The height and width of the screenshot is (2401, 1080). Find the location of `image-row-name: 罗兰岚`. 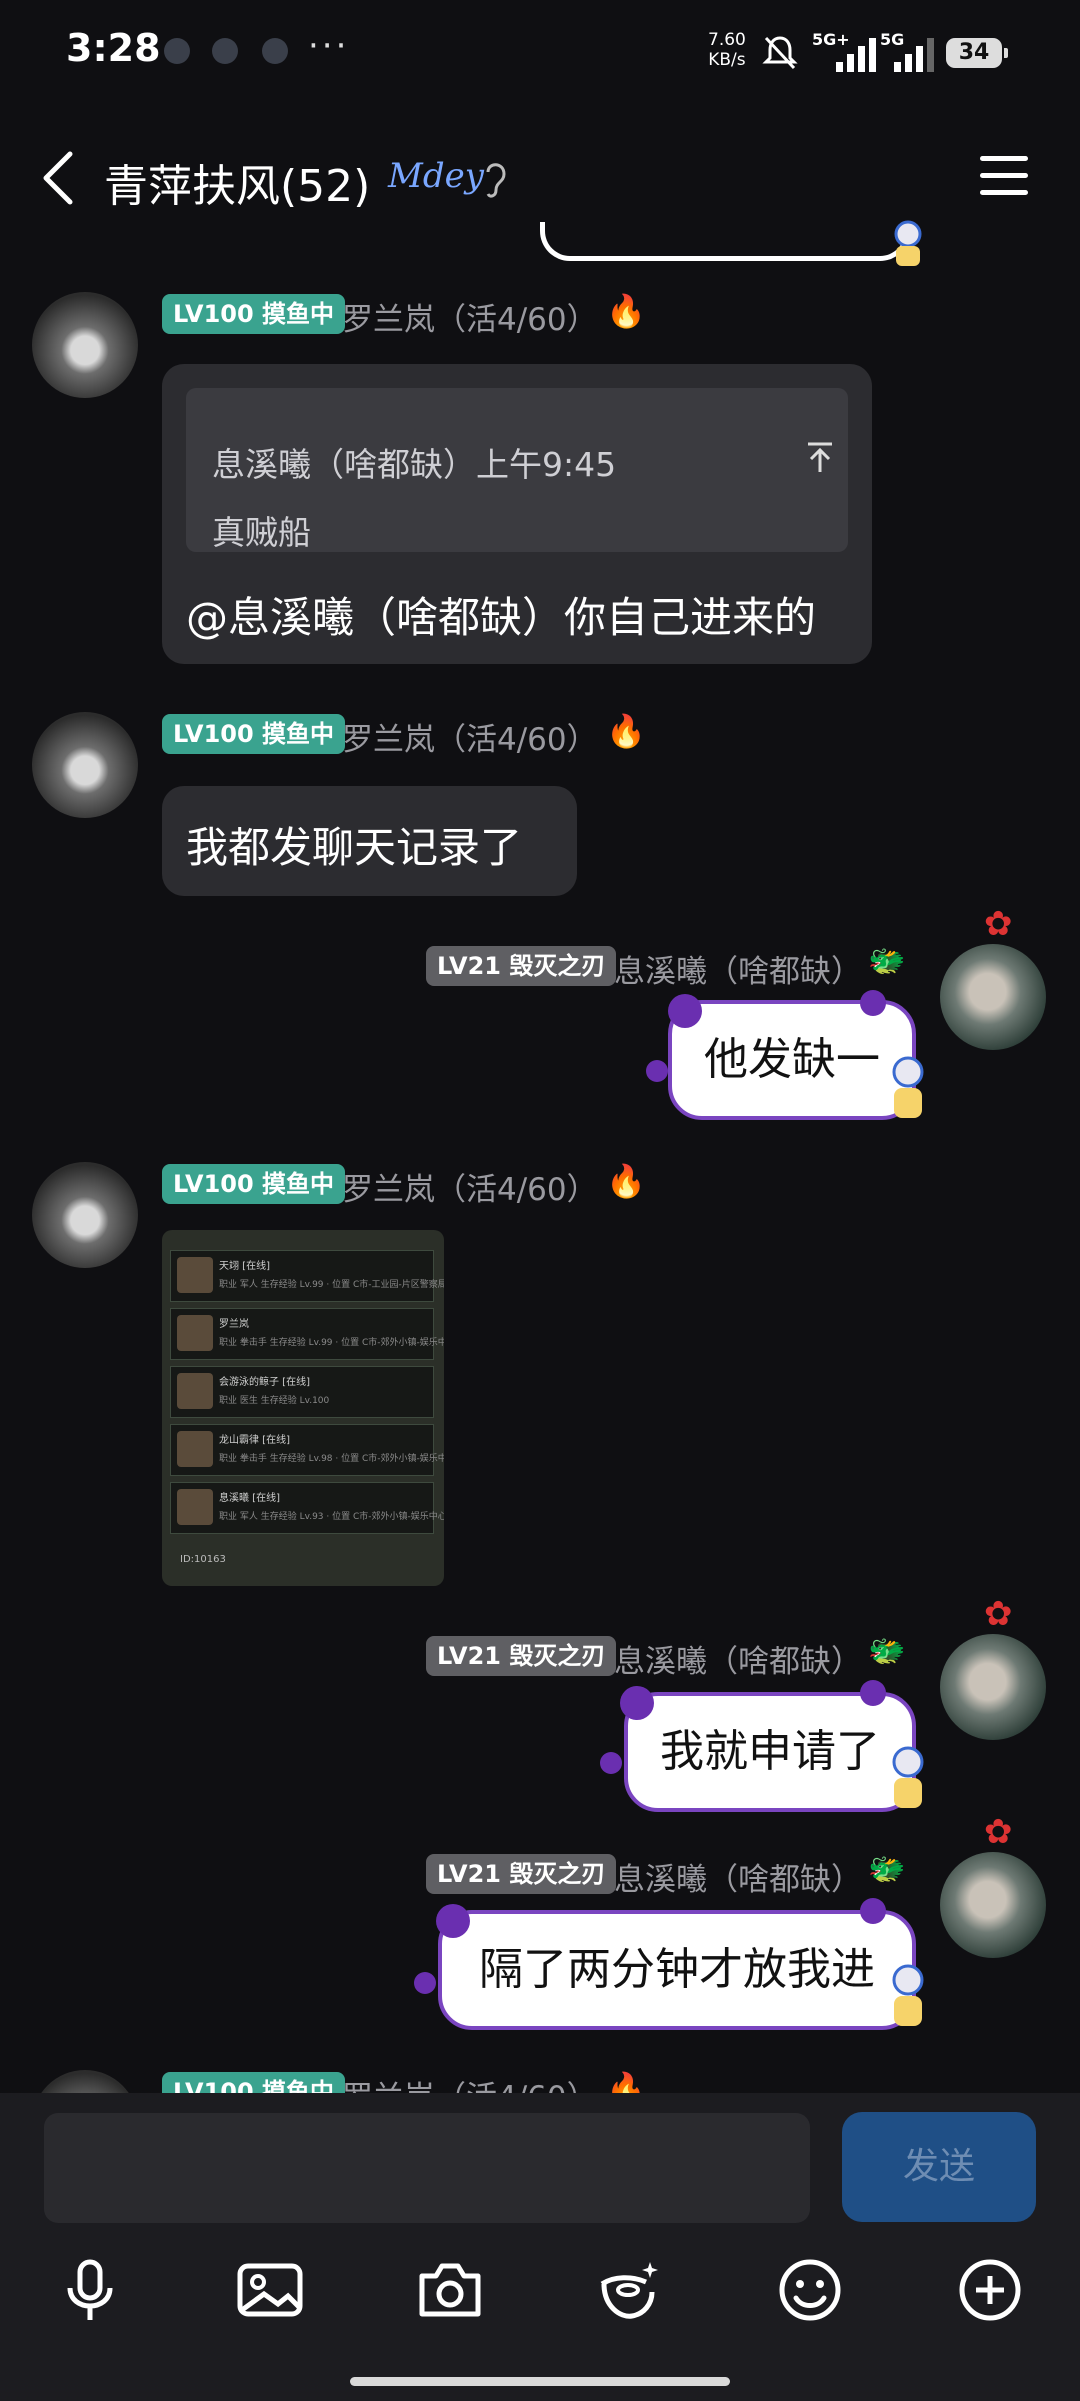

image-row-name: 罗兰岚 is located at coordinates (234, 1324).